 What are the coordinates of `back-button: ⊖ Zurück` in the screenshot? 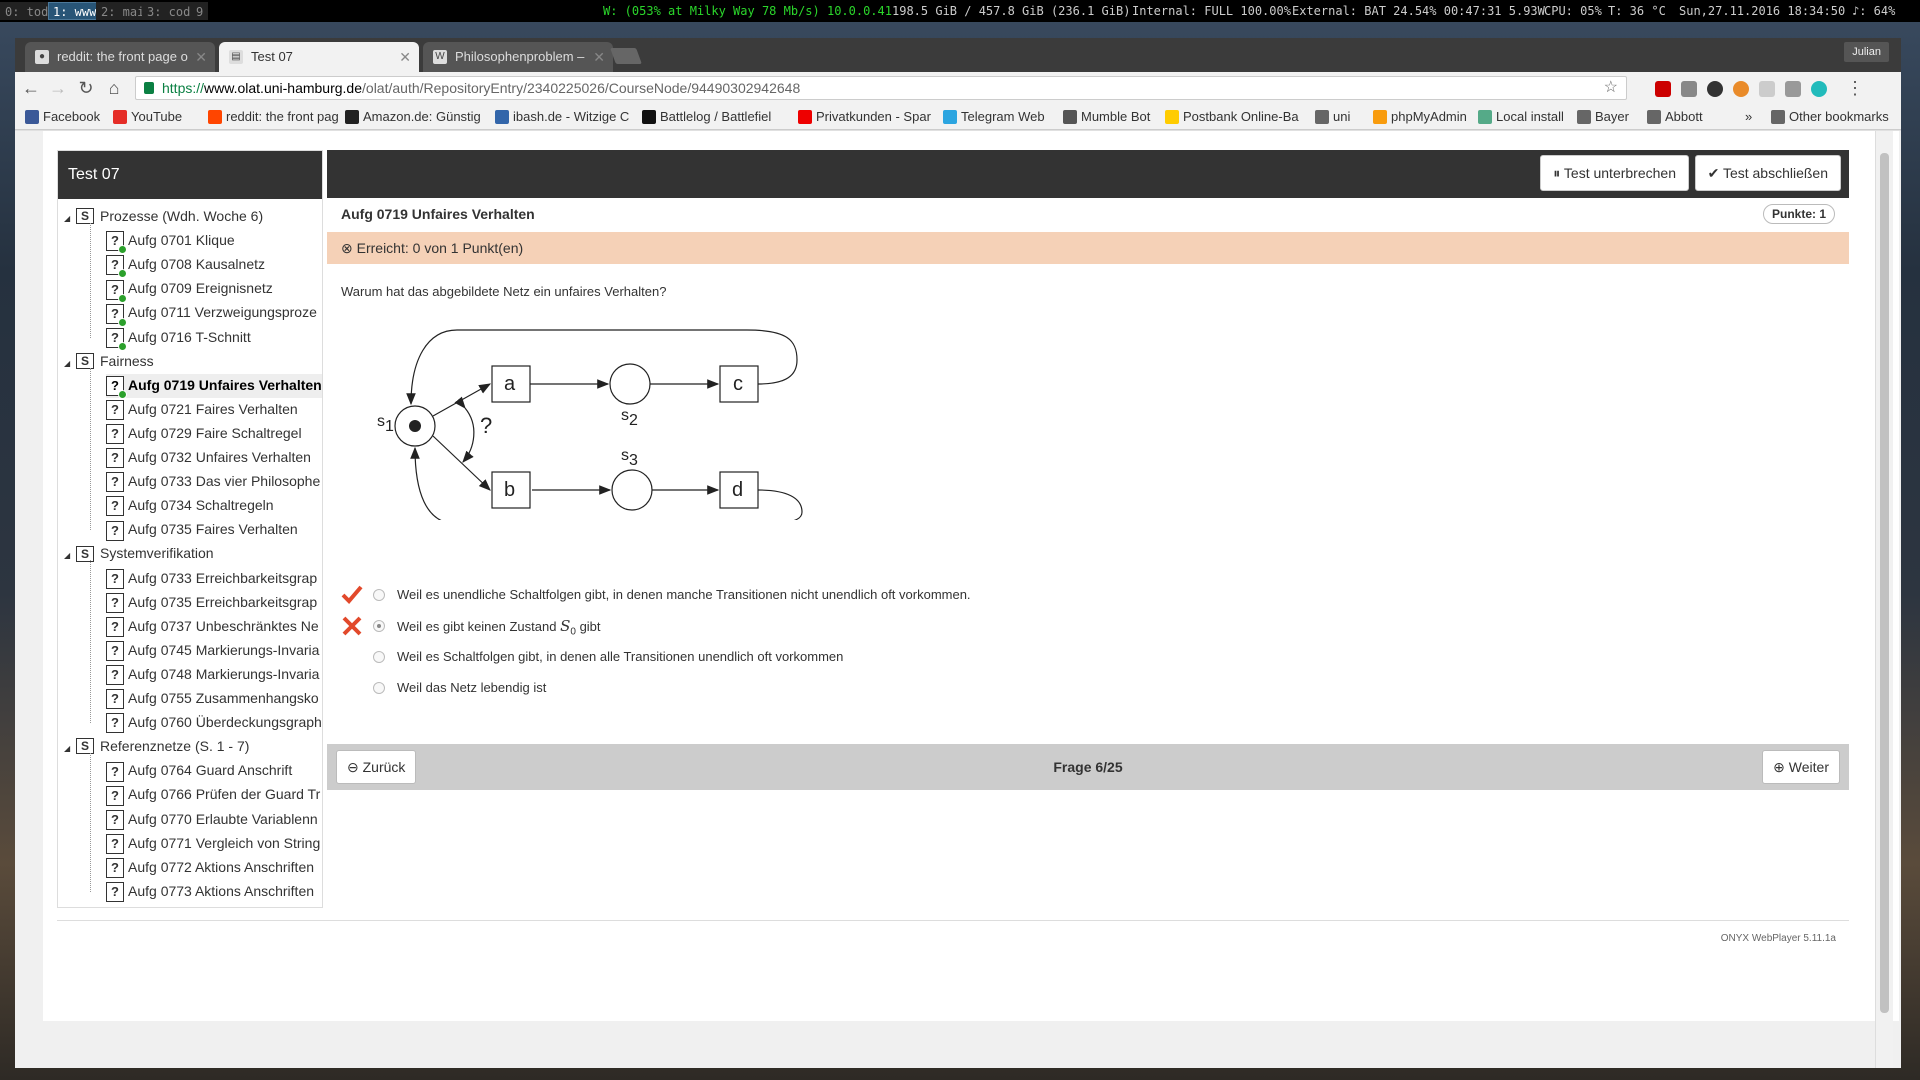 It's located at (376, 767).